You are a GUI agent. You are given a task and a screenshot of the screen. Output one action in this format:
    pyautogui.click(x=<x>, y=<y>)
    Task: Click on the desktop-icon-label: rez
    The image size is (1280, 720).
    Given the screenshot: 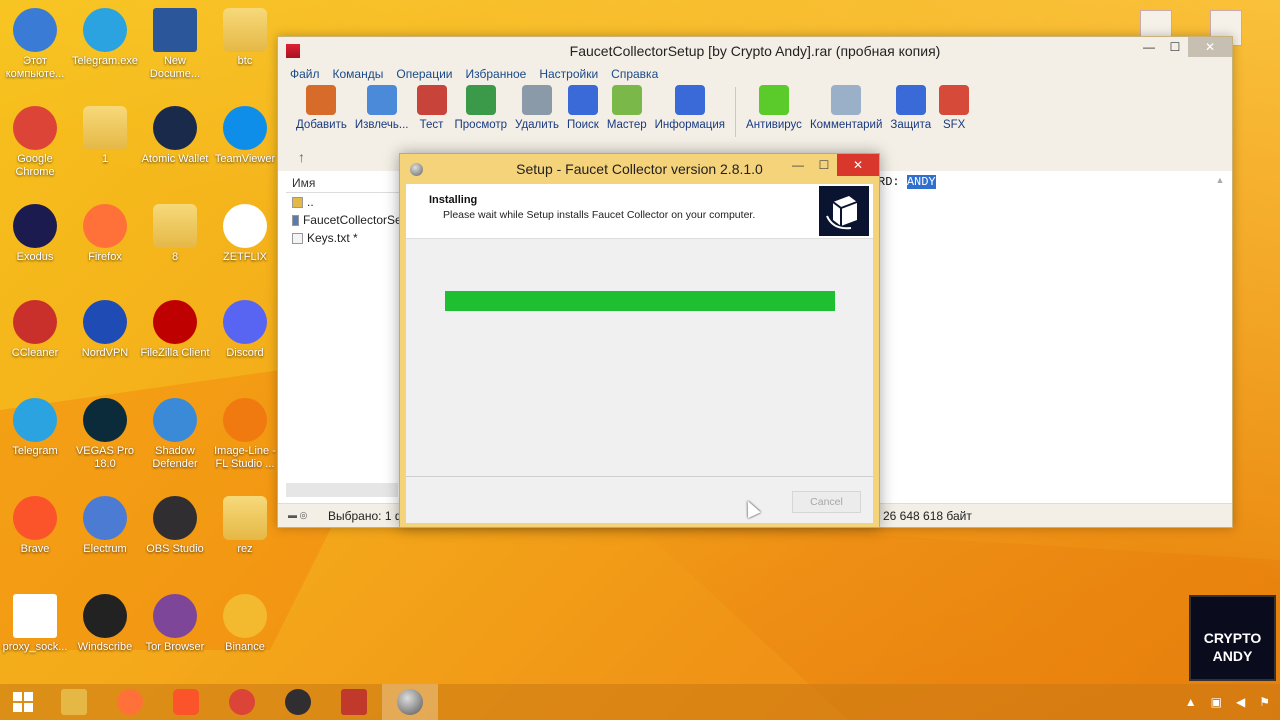 What is the action you would take?
    pyautogui.click(x=245, y=549)
    